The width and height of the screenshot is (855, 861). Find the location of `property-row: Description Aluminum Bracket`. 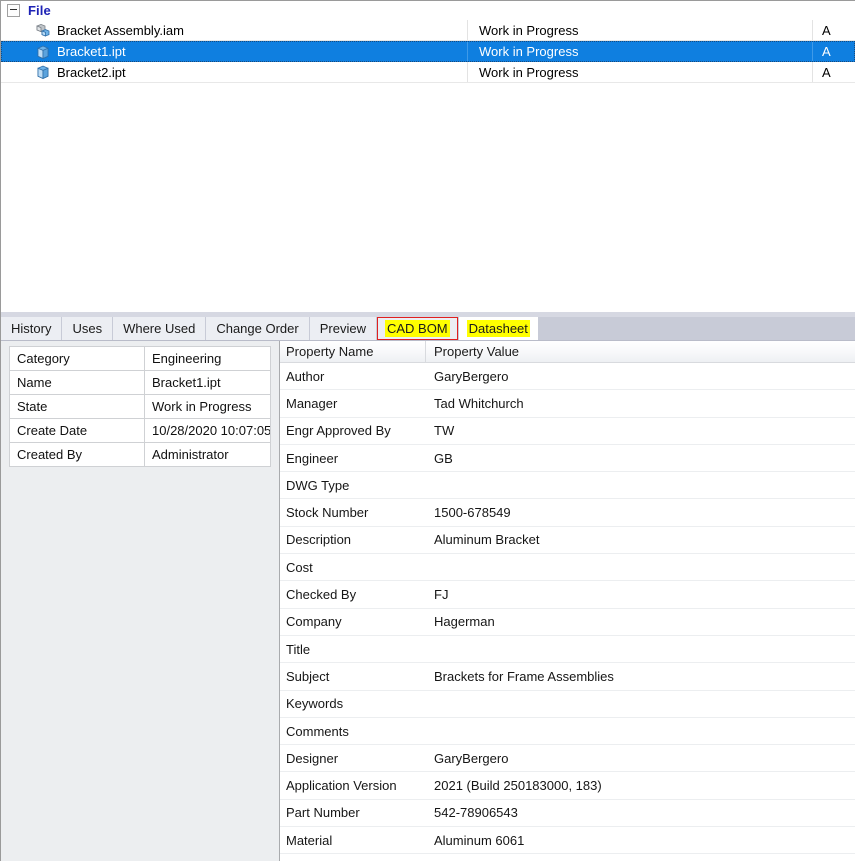

property-row: Description Aluminum Bracket is located at coordinates (567, 540).